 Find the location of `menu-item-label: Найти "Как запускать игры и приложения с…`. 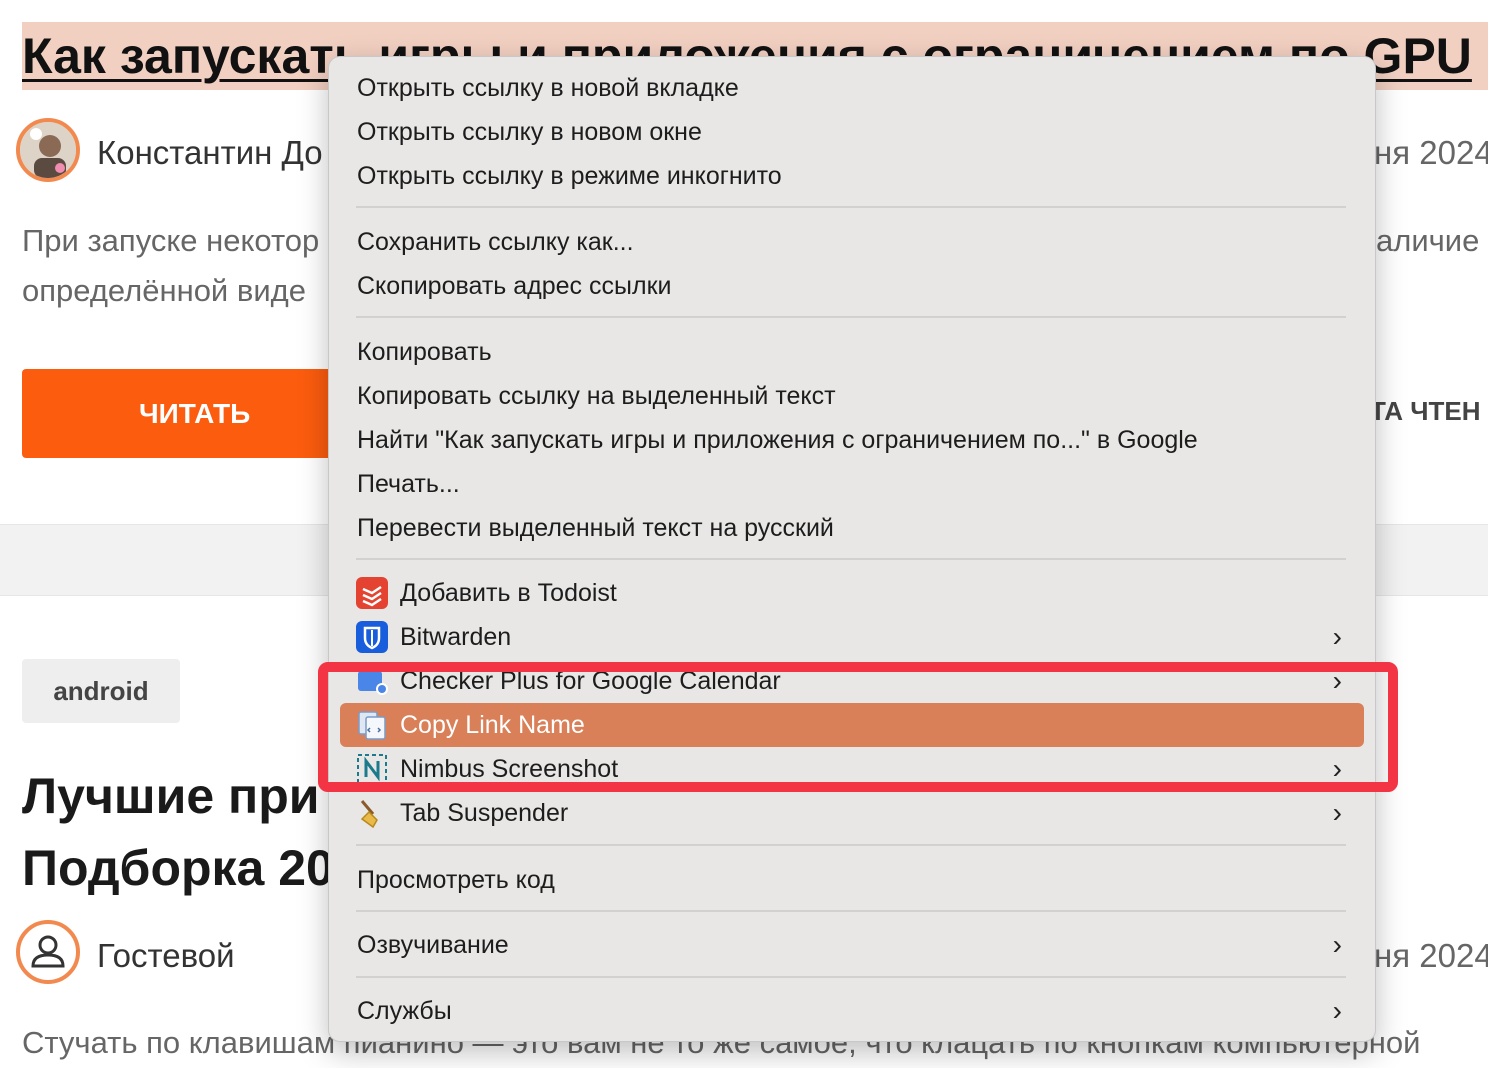

menu-item-label: Найти "Как запускать игры и приложения с… is located at coordinates (777, 440).